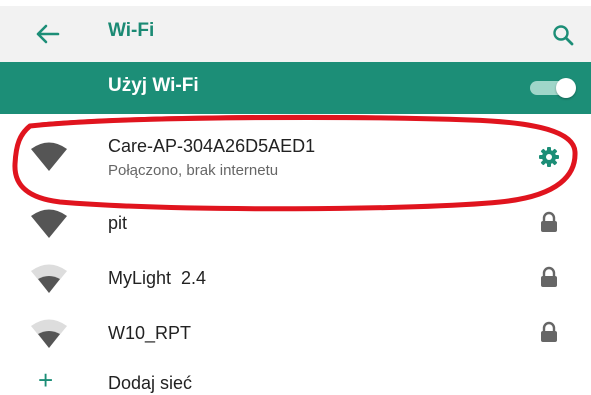 Image resolution: width=591 pixels, height=395 pixels. I want to click on app-bar: Wi-Fi, so click(295, 34).